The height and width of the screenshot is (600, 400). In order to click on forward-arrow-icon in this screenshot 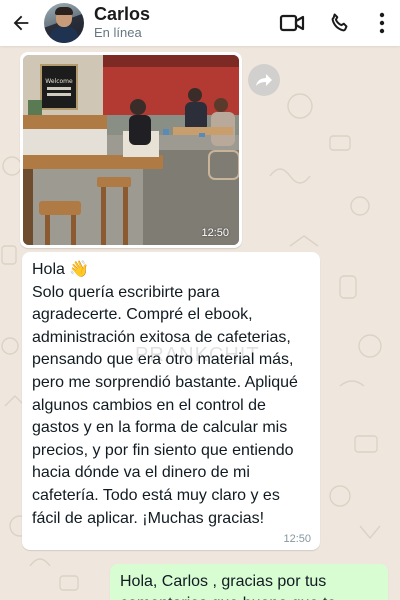, I will do `click(264, 80)`.